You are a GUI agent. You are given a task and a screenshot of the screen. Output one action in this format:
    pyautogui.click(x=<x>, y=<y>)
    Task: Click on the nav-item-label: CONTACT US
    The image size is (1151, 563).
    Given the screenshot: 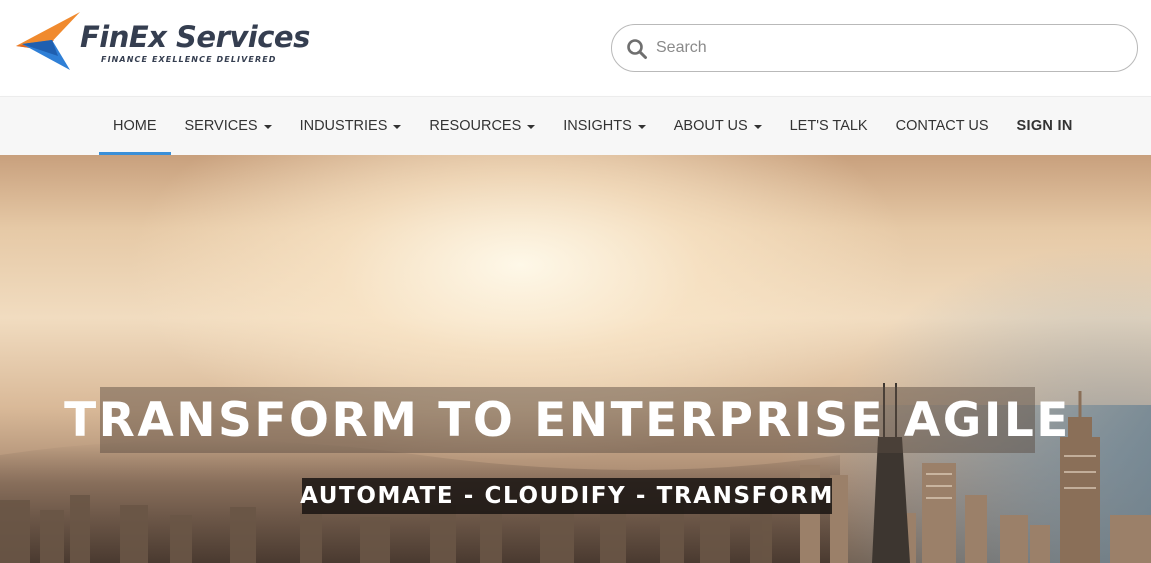 What is the action you would take?
    pyautogui.click(x=942, y=126)
    